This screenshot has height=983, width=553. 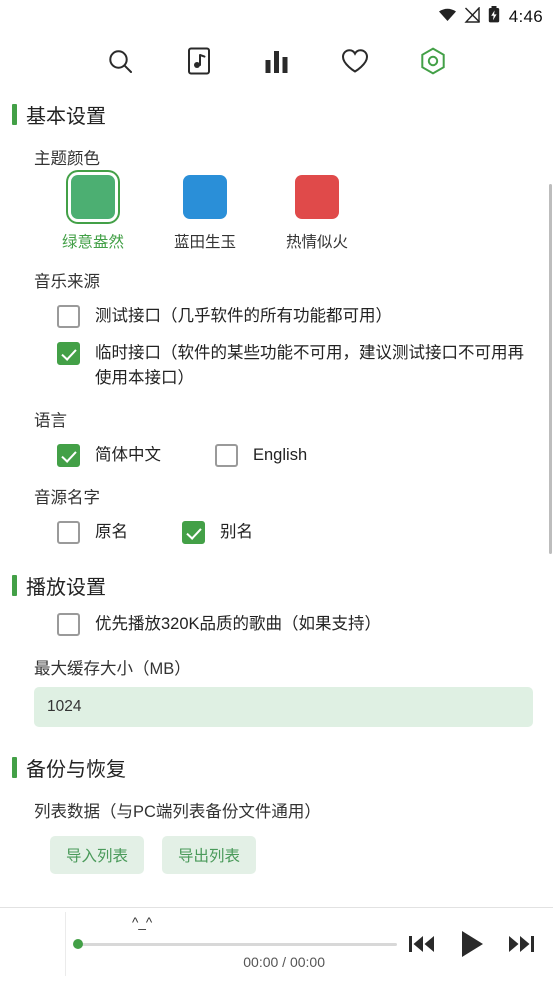 I want to click on theme-swatch-red, so click(x=317, y=197).